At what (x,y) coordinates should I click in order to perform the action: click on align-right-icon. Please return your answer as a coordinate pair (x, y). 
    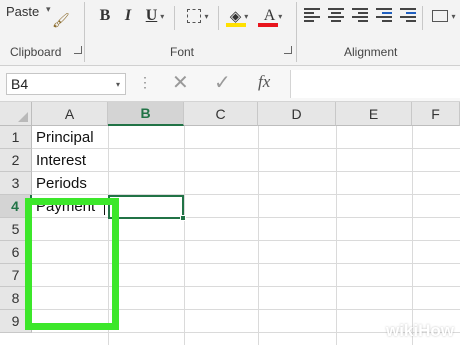
    Looking at the image, I should click on (360, 15).